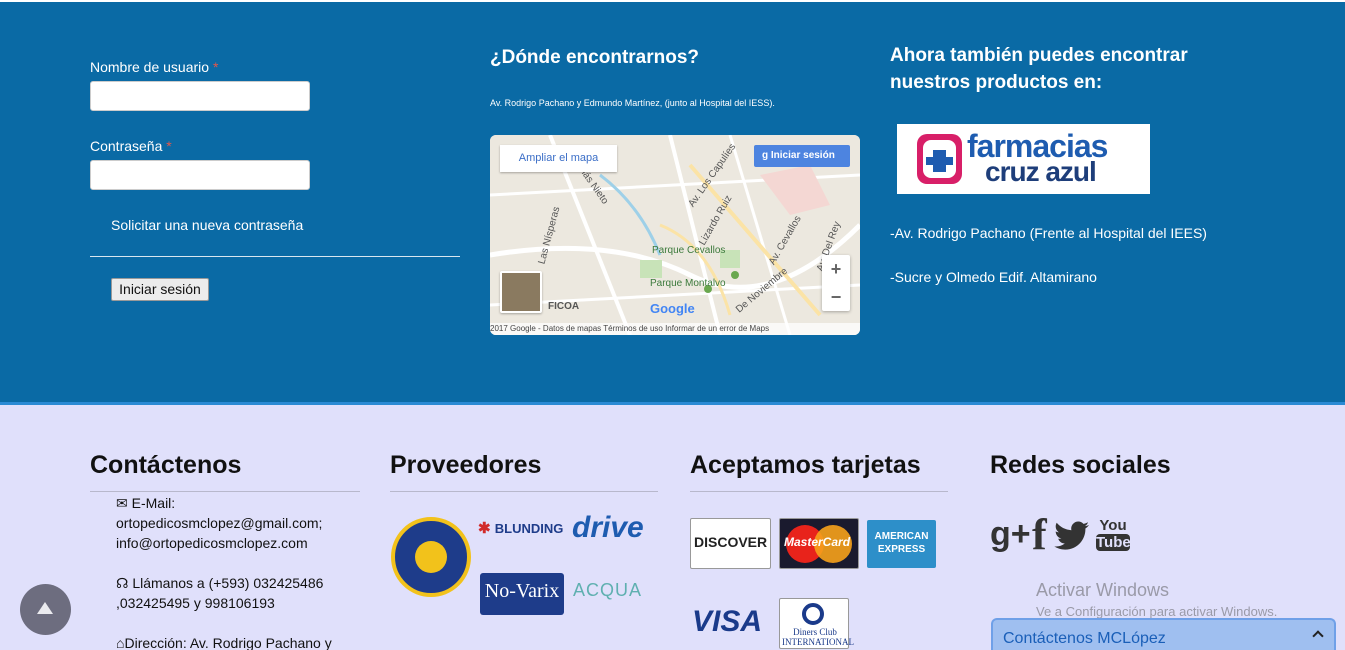 This screenshot has width=1345, height=650. I want to click on arrow-up-icon, so click(45, 608).